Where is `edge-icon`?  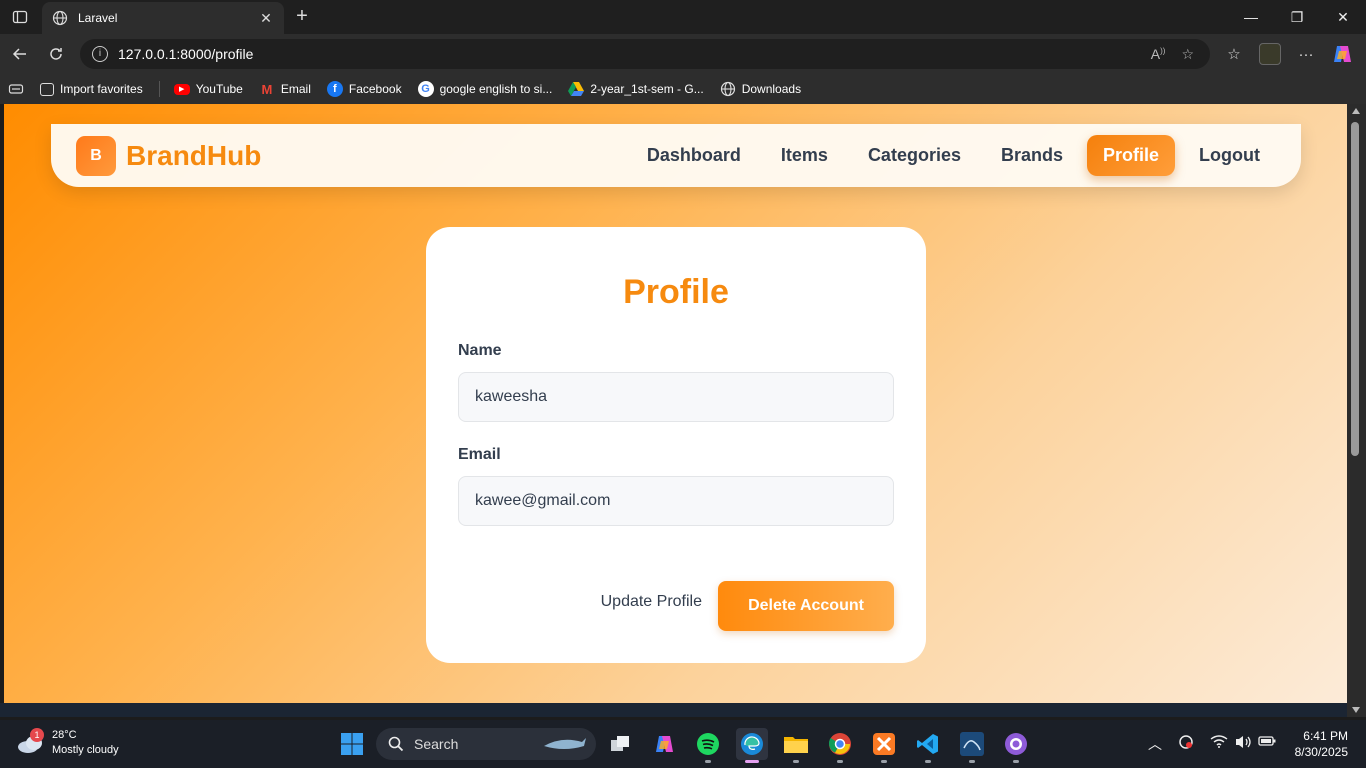
edge-icon is located at coordinates (752, 744).